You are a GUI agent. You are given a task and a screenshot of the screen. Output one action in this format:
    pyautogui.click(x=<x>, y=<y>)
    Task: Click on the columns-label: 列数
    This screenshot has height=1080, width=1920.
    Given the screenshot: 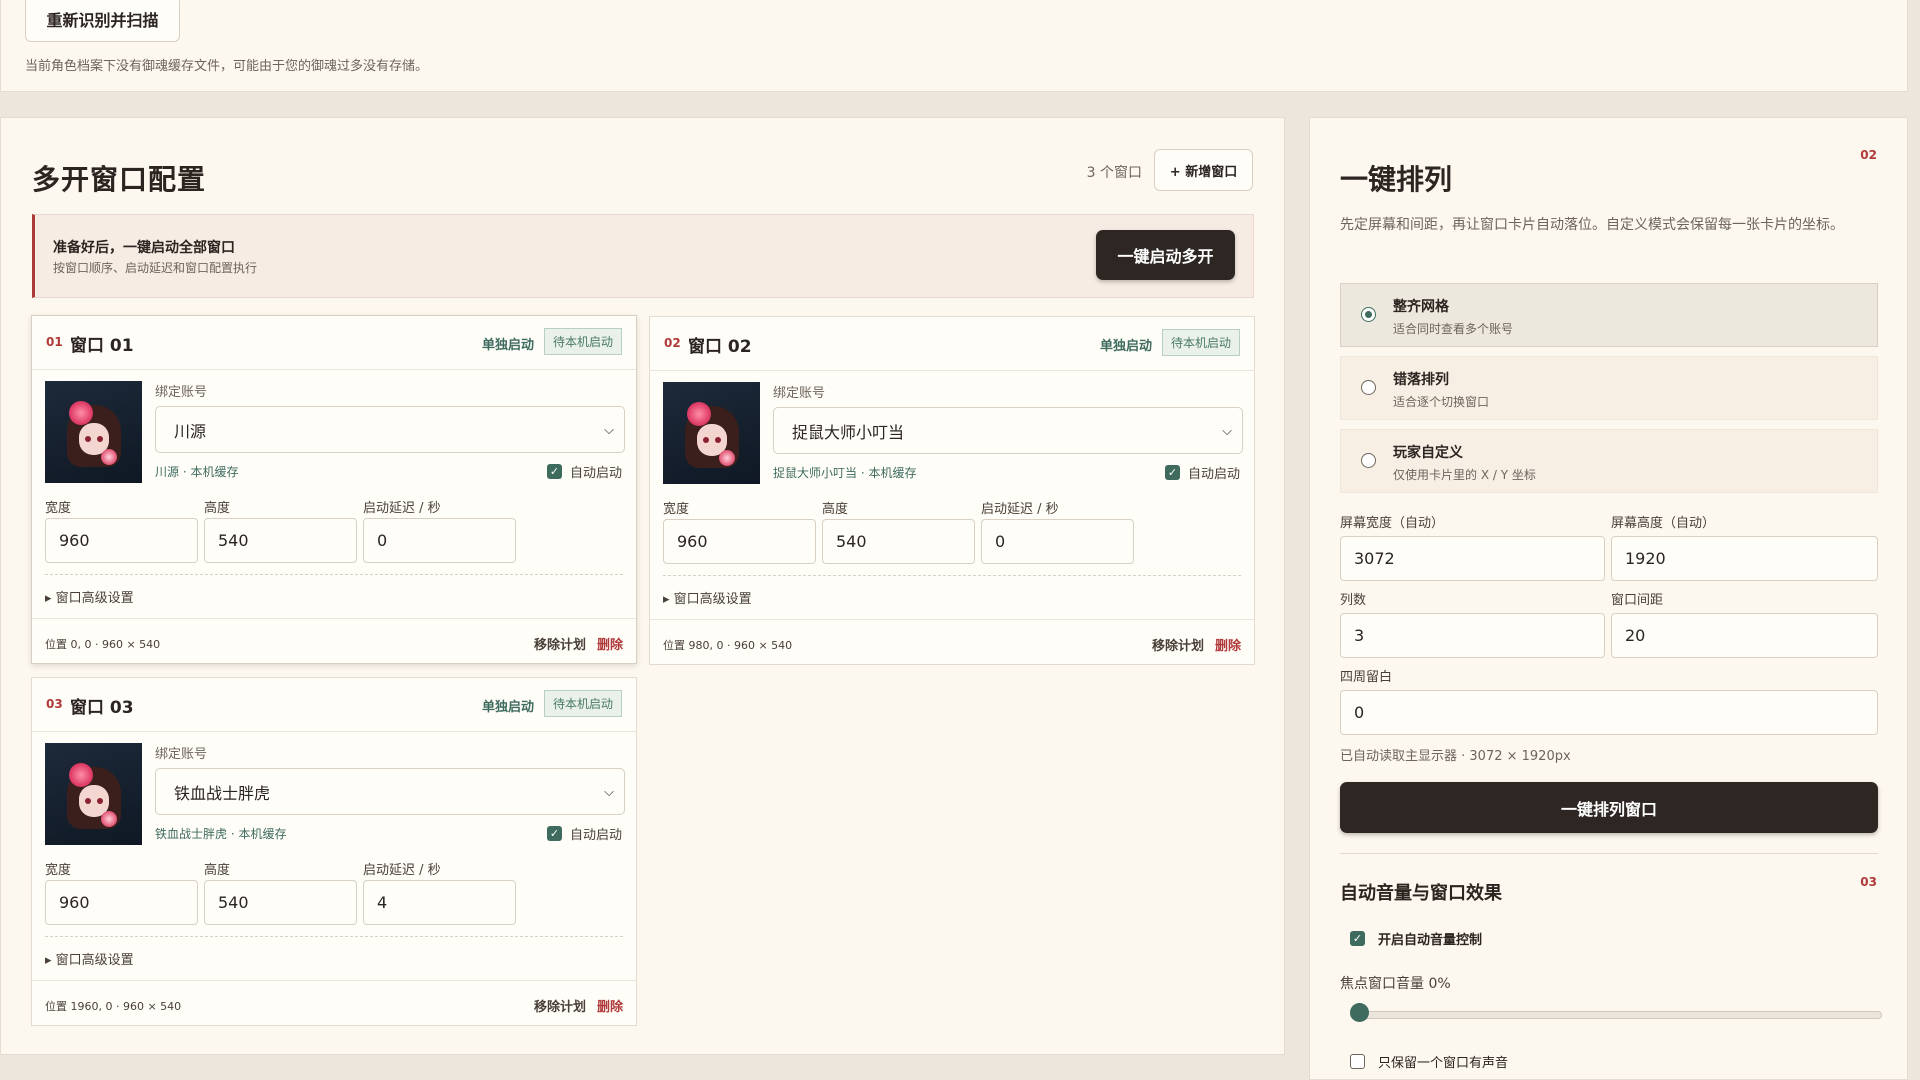 What is the action you would take?
    pyautogui.click(x=1353, y=600)
    